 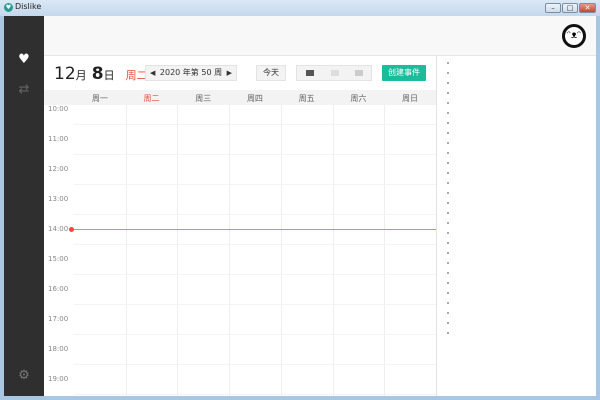 I want to click on sidebar: ♥ ⇄ ⚙, so click(x=24, y=206).